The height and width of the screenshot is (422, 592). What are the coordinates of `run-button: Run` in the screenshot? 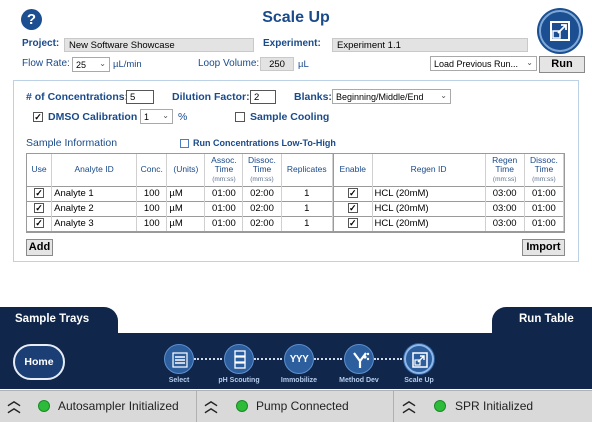 It's located at (562, 64).